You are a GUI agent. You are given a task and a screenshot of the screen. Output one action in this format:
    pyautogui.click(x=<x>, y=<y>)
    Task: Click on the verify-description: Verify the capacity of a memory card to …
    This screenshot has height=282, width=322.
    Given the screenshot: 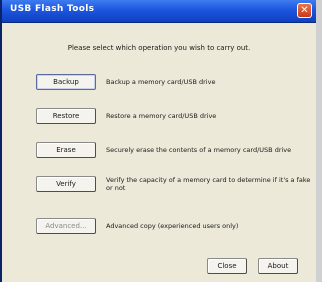 What is the action you would take?
    pyautogui.click(x=208, y=184)
    